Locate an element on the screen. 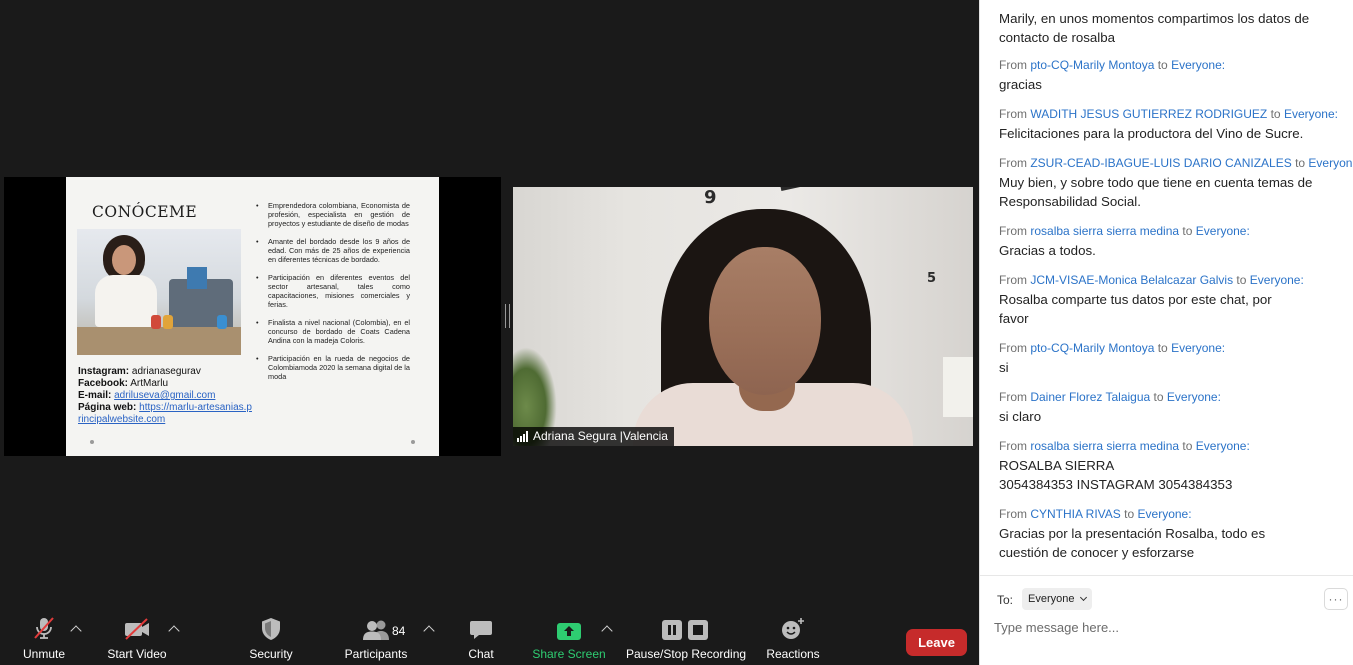 The image size is (1353, 665). contact-instagram: Instagram: adrianasegurav is located at coordinates (165, 372).